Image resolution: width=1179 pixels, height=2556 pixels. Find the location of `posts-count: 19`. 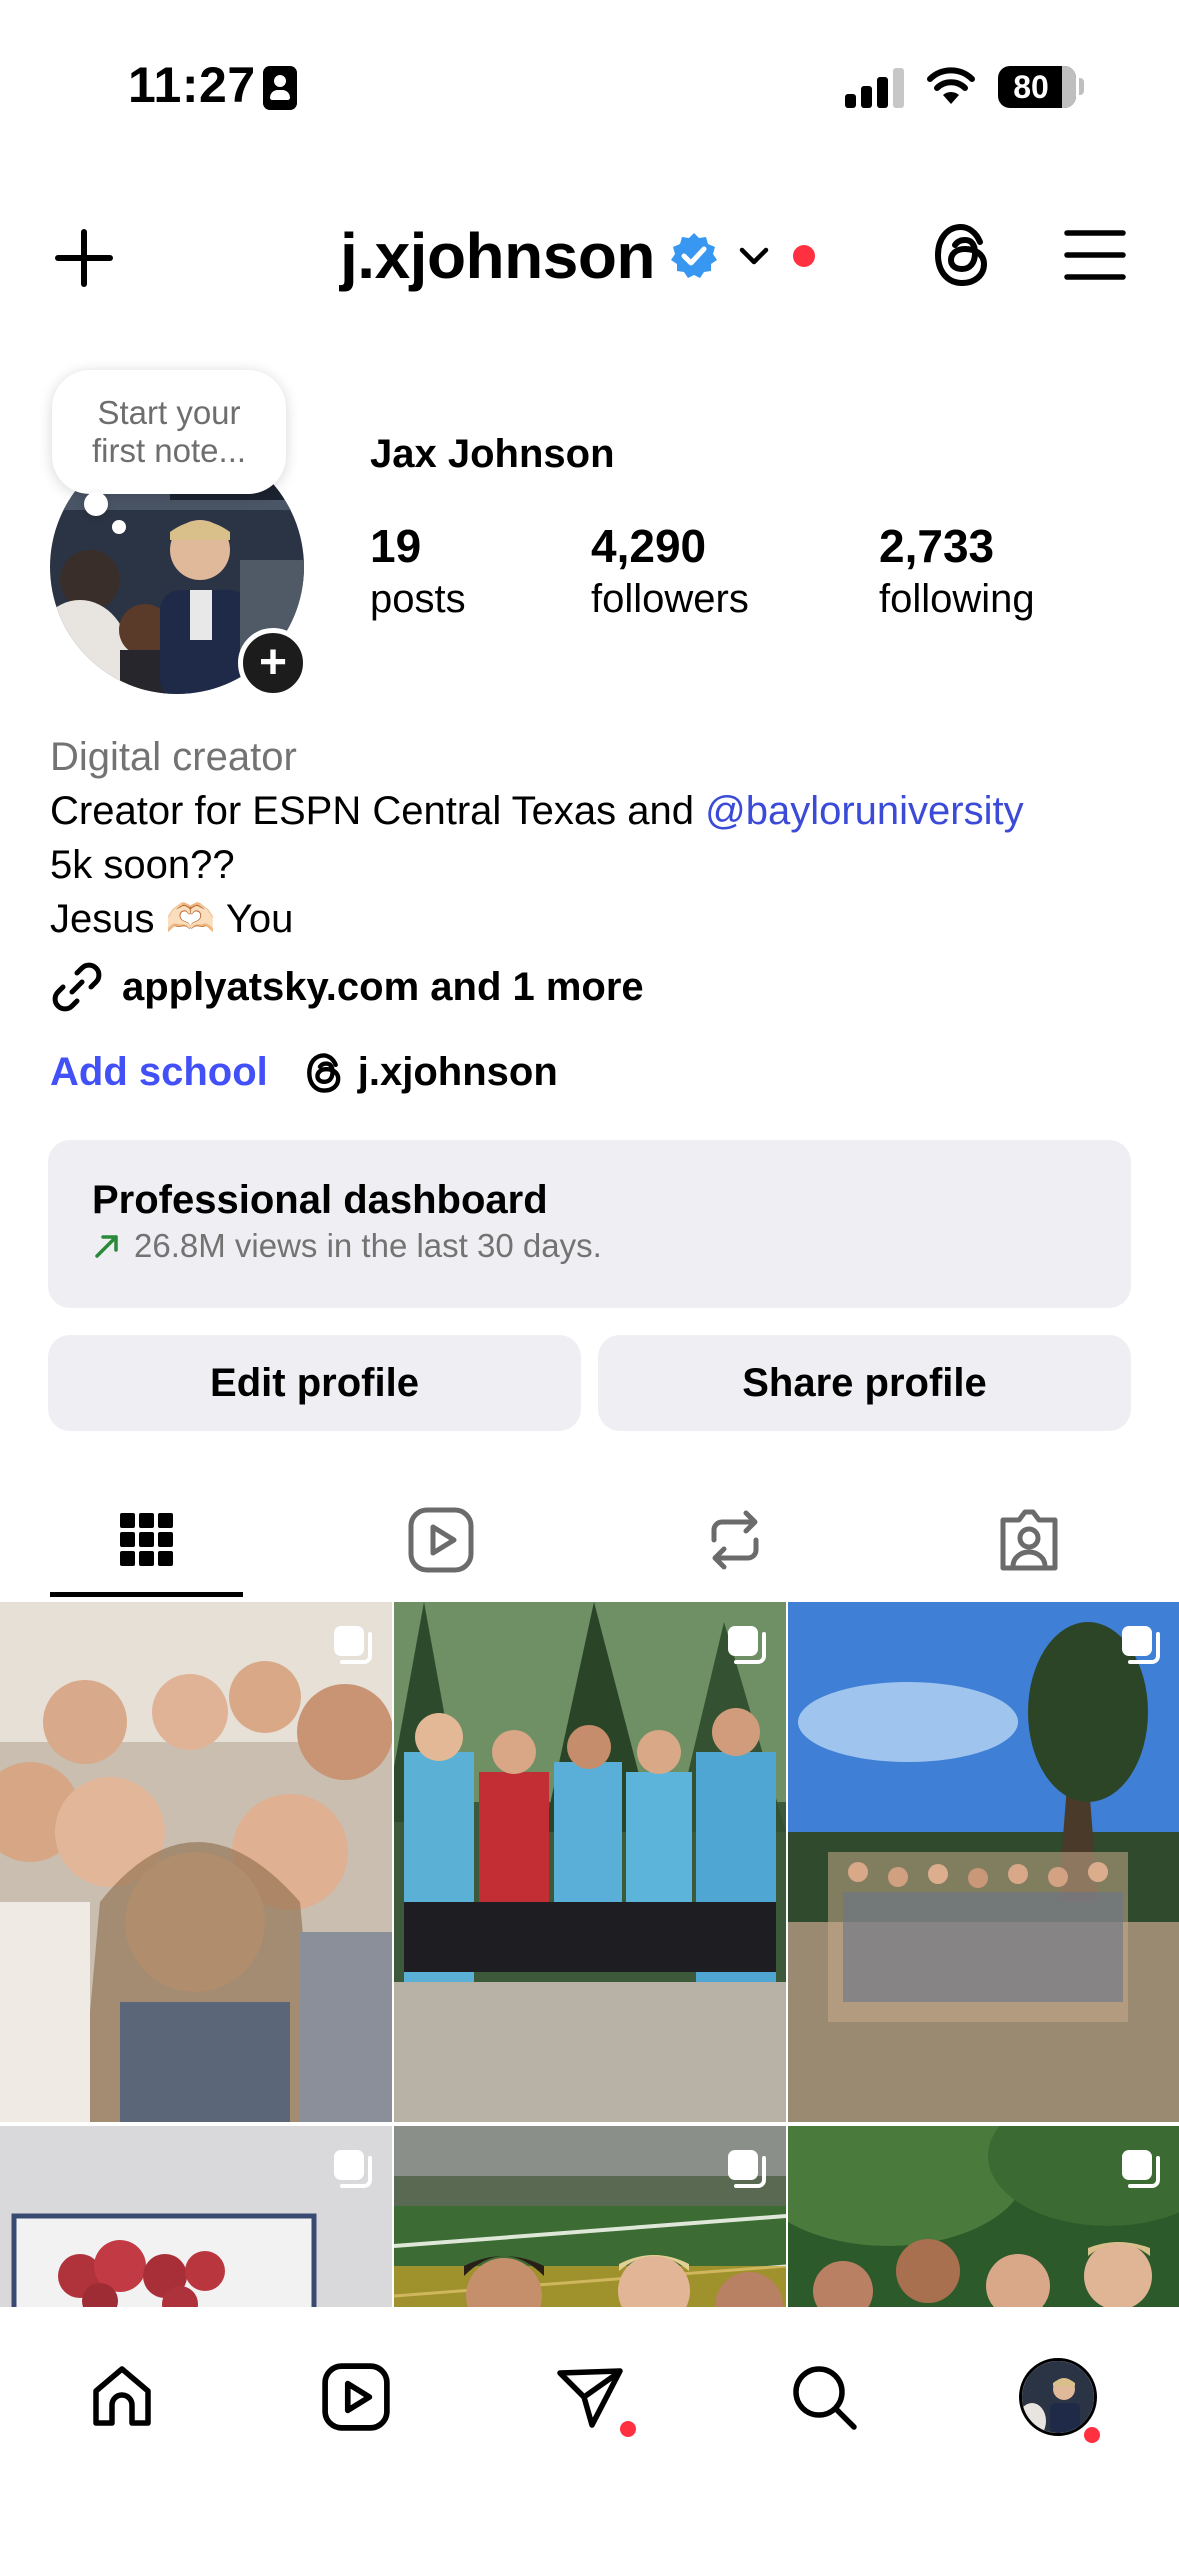

posts-count: 19 is located at coordinates (396, 546).